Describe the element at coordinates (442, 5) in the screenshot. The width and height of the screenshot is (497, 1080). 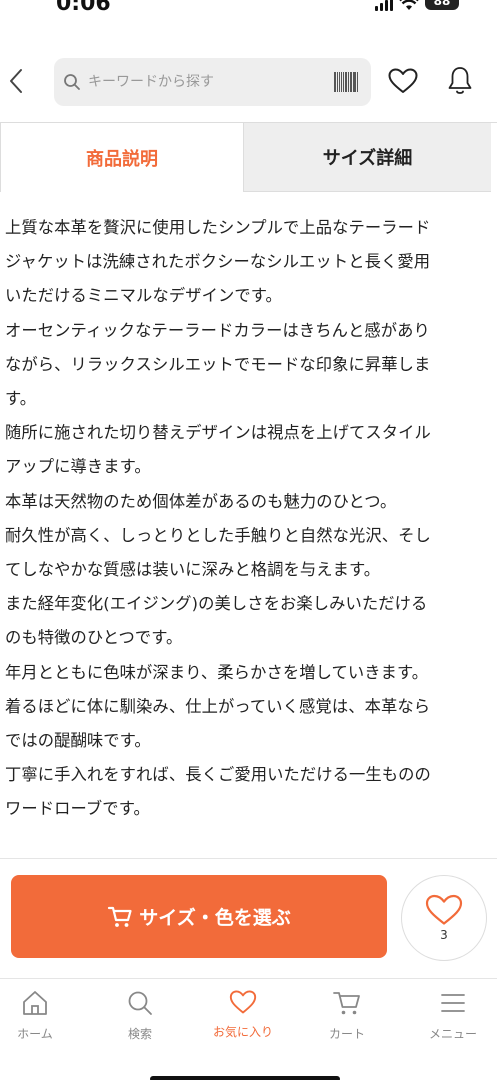
I see `battery-icon: 88` at that location.